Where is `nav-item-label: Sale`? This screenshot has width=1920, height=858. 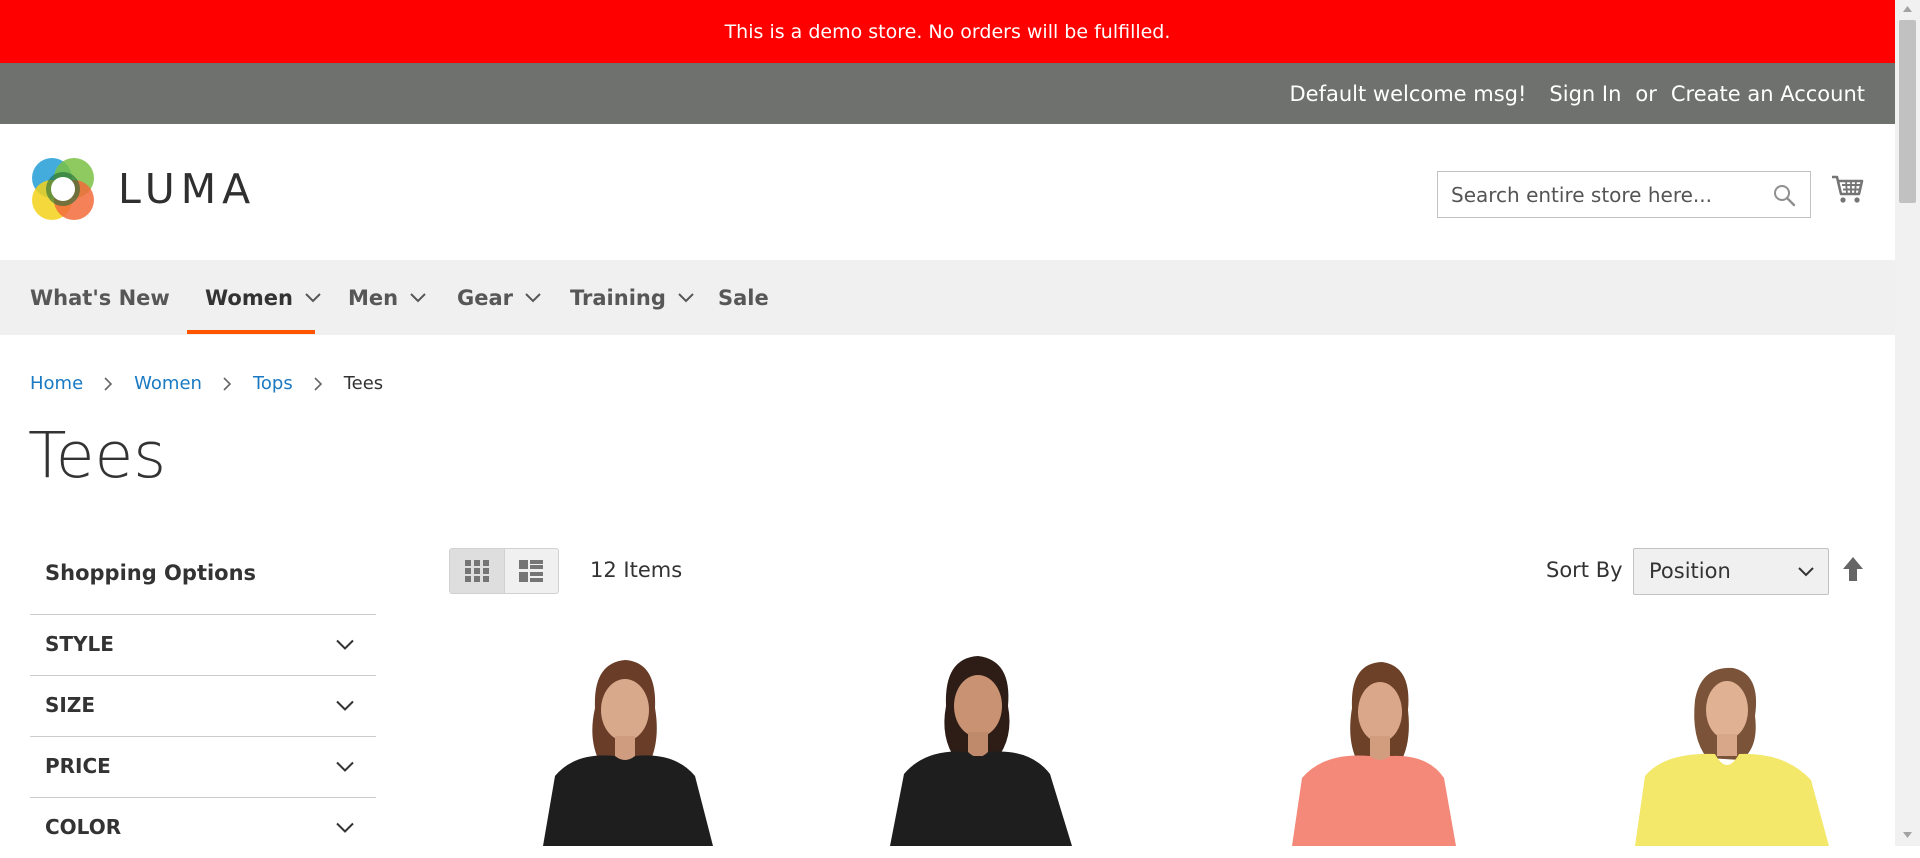 nav-item-label: Sale is located at coordinates (743, 297).